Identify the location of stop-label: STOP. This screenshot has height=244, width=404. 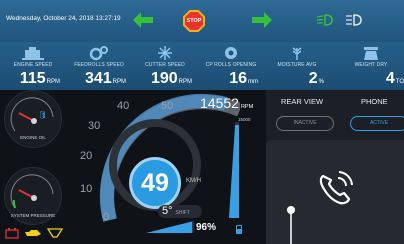
(194, 21).